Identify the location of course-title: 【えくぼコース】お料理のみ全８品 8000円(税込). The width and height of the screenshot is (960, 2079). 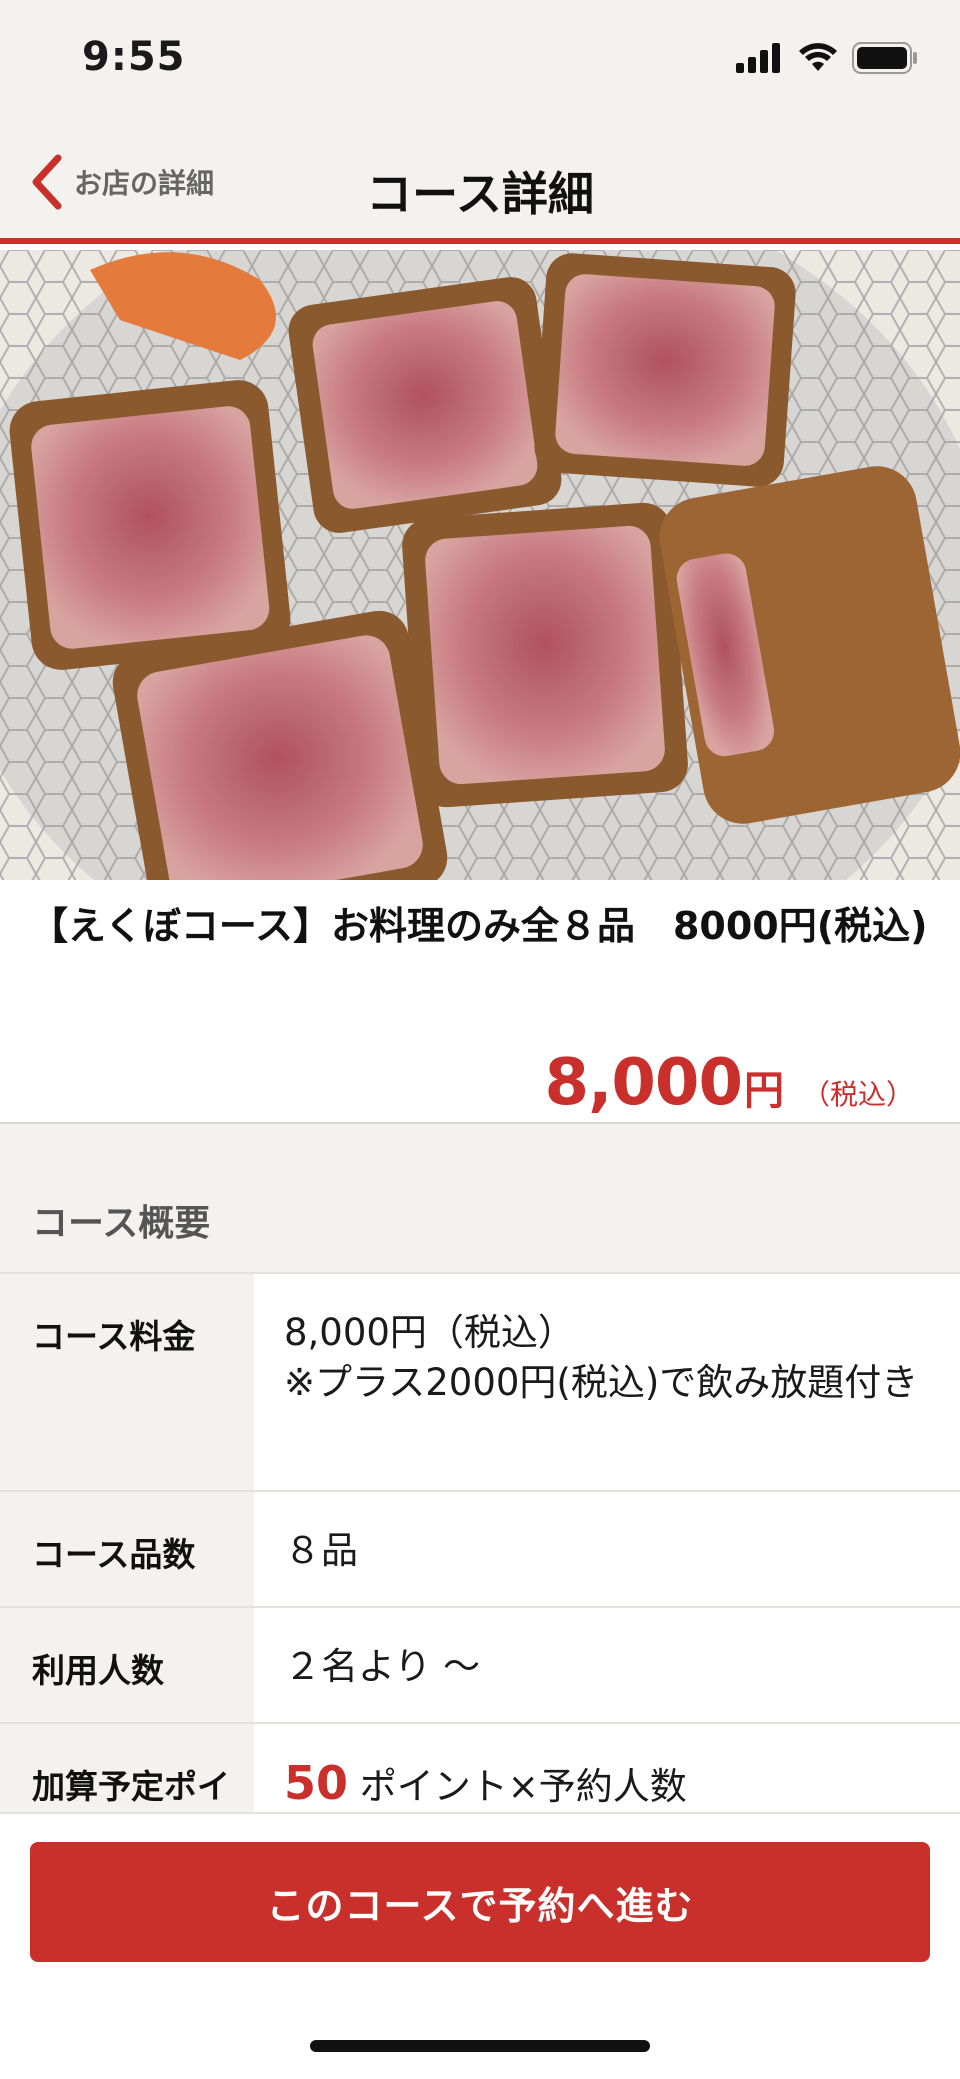
(479, 926).